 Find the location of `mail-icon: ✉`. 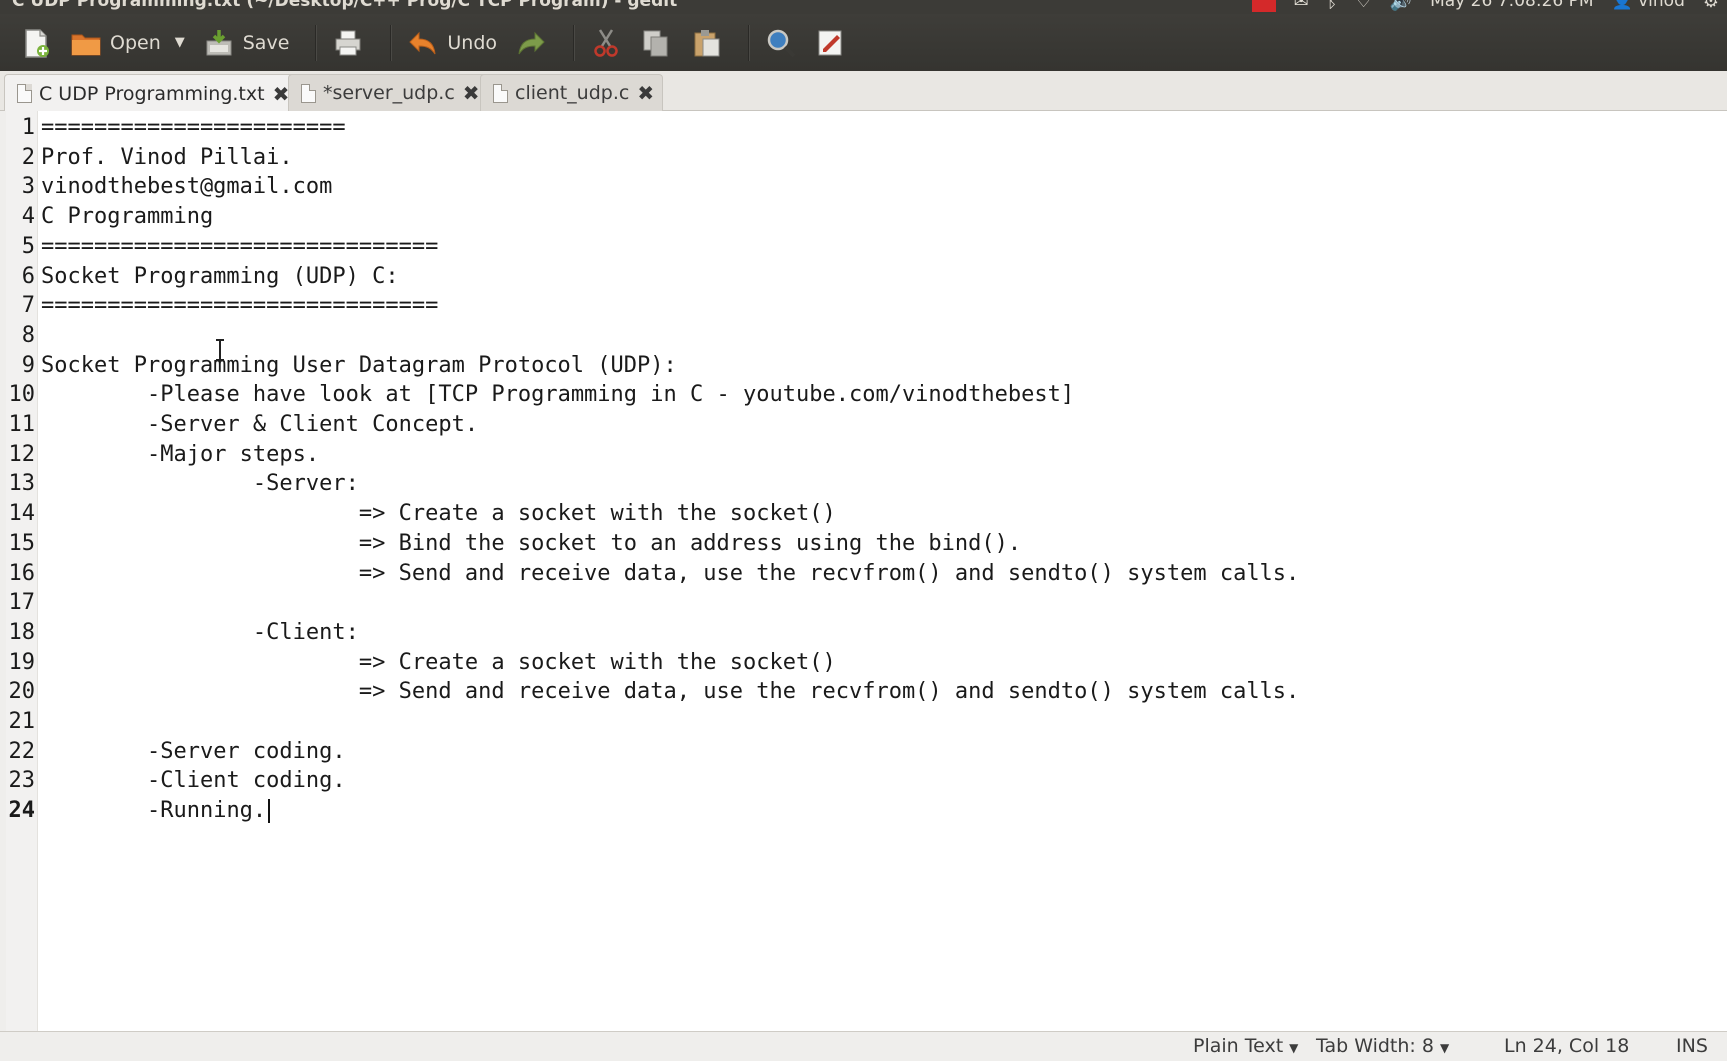

mail-icon: ✉ is located at coordinates (1301, 6).